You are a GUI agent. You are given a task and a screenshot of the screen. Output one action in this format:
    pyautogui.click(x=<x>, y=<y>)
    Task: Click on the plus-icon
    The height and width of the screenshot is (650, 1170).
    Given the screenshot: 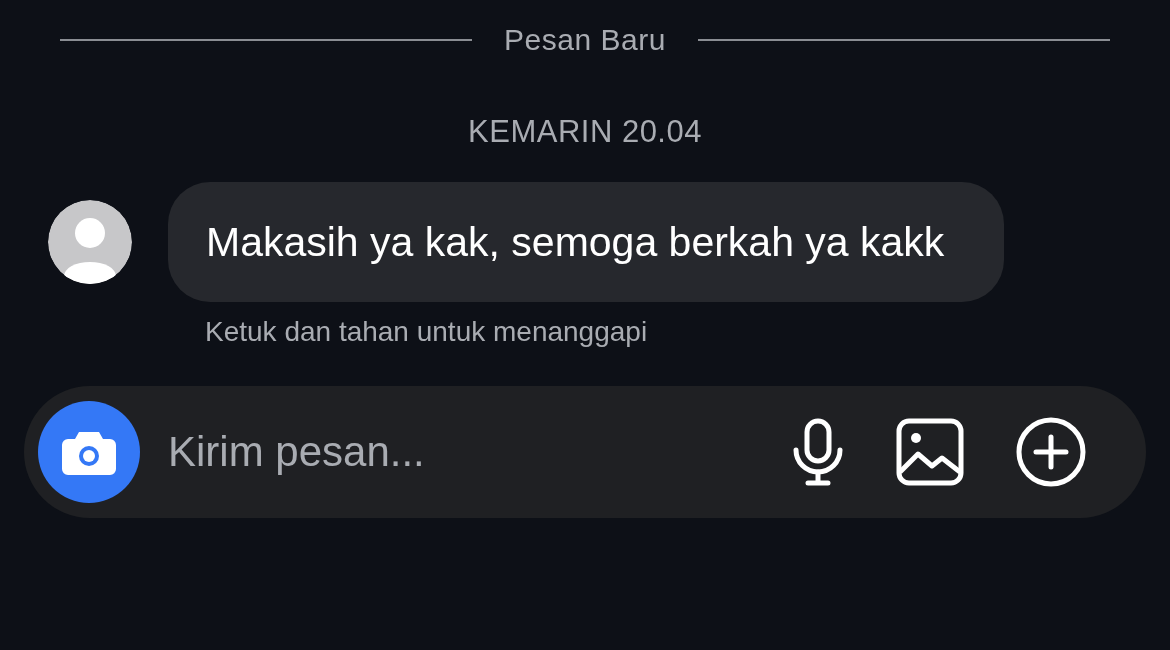 What is the action you would take?
    pyautogui.click(x=1051, y=452)
    